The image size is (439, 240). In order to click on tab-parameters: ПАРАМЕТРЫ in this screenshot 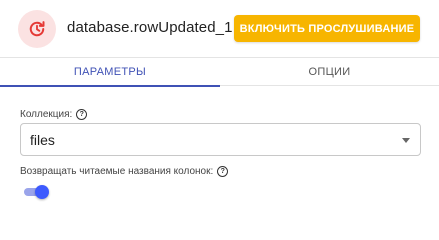, I will do `click(110, 72)`.